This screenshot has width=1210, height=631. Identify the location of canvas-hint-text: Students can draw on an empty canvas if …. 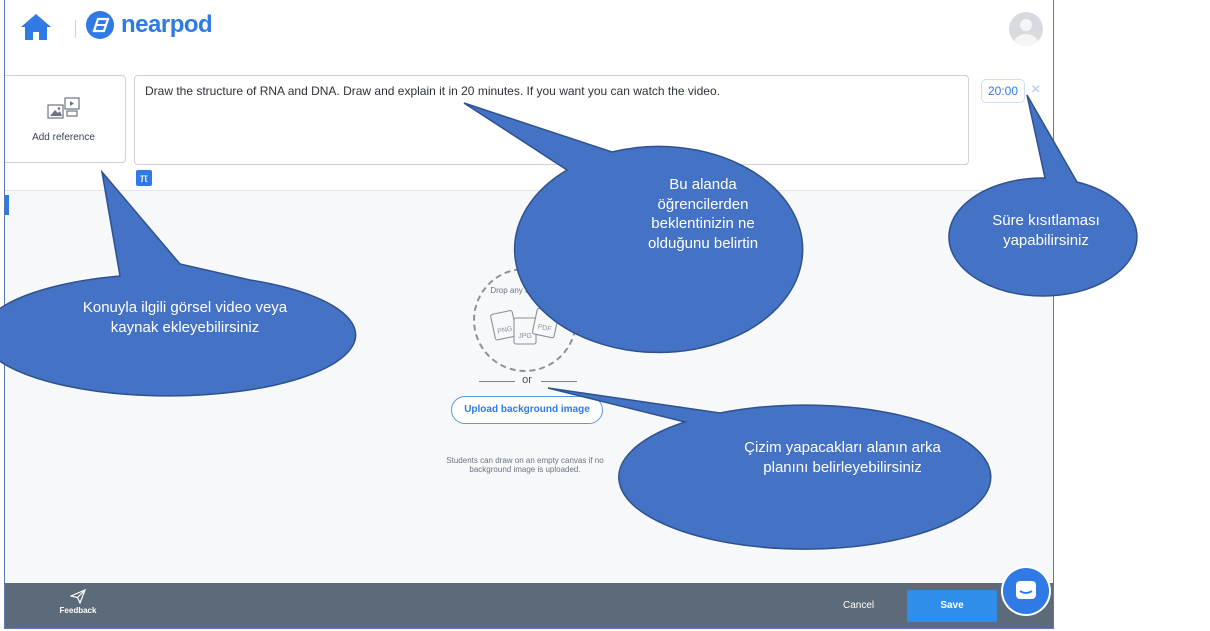
(525, 465).